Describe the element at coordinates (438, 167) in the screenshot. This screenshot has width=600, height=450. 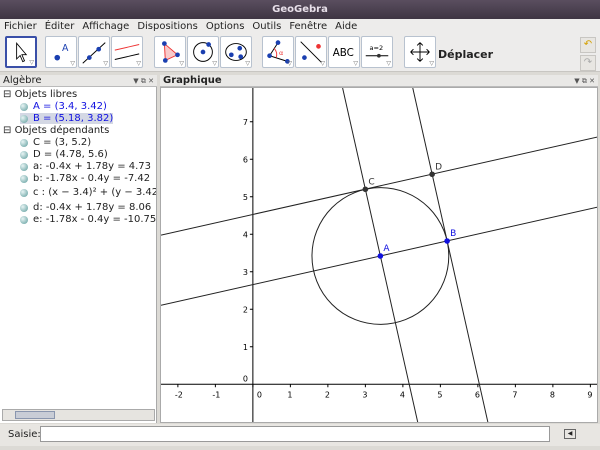
I see `point-label: D` at that location.